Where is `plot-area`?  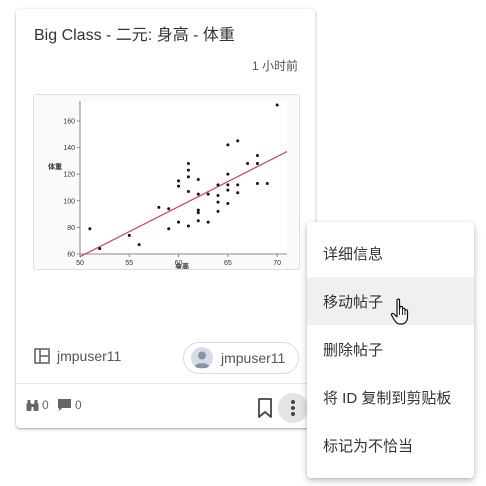 plot-area is located at coordinates (183, 177).